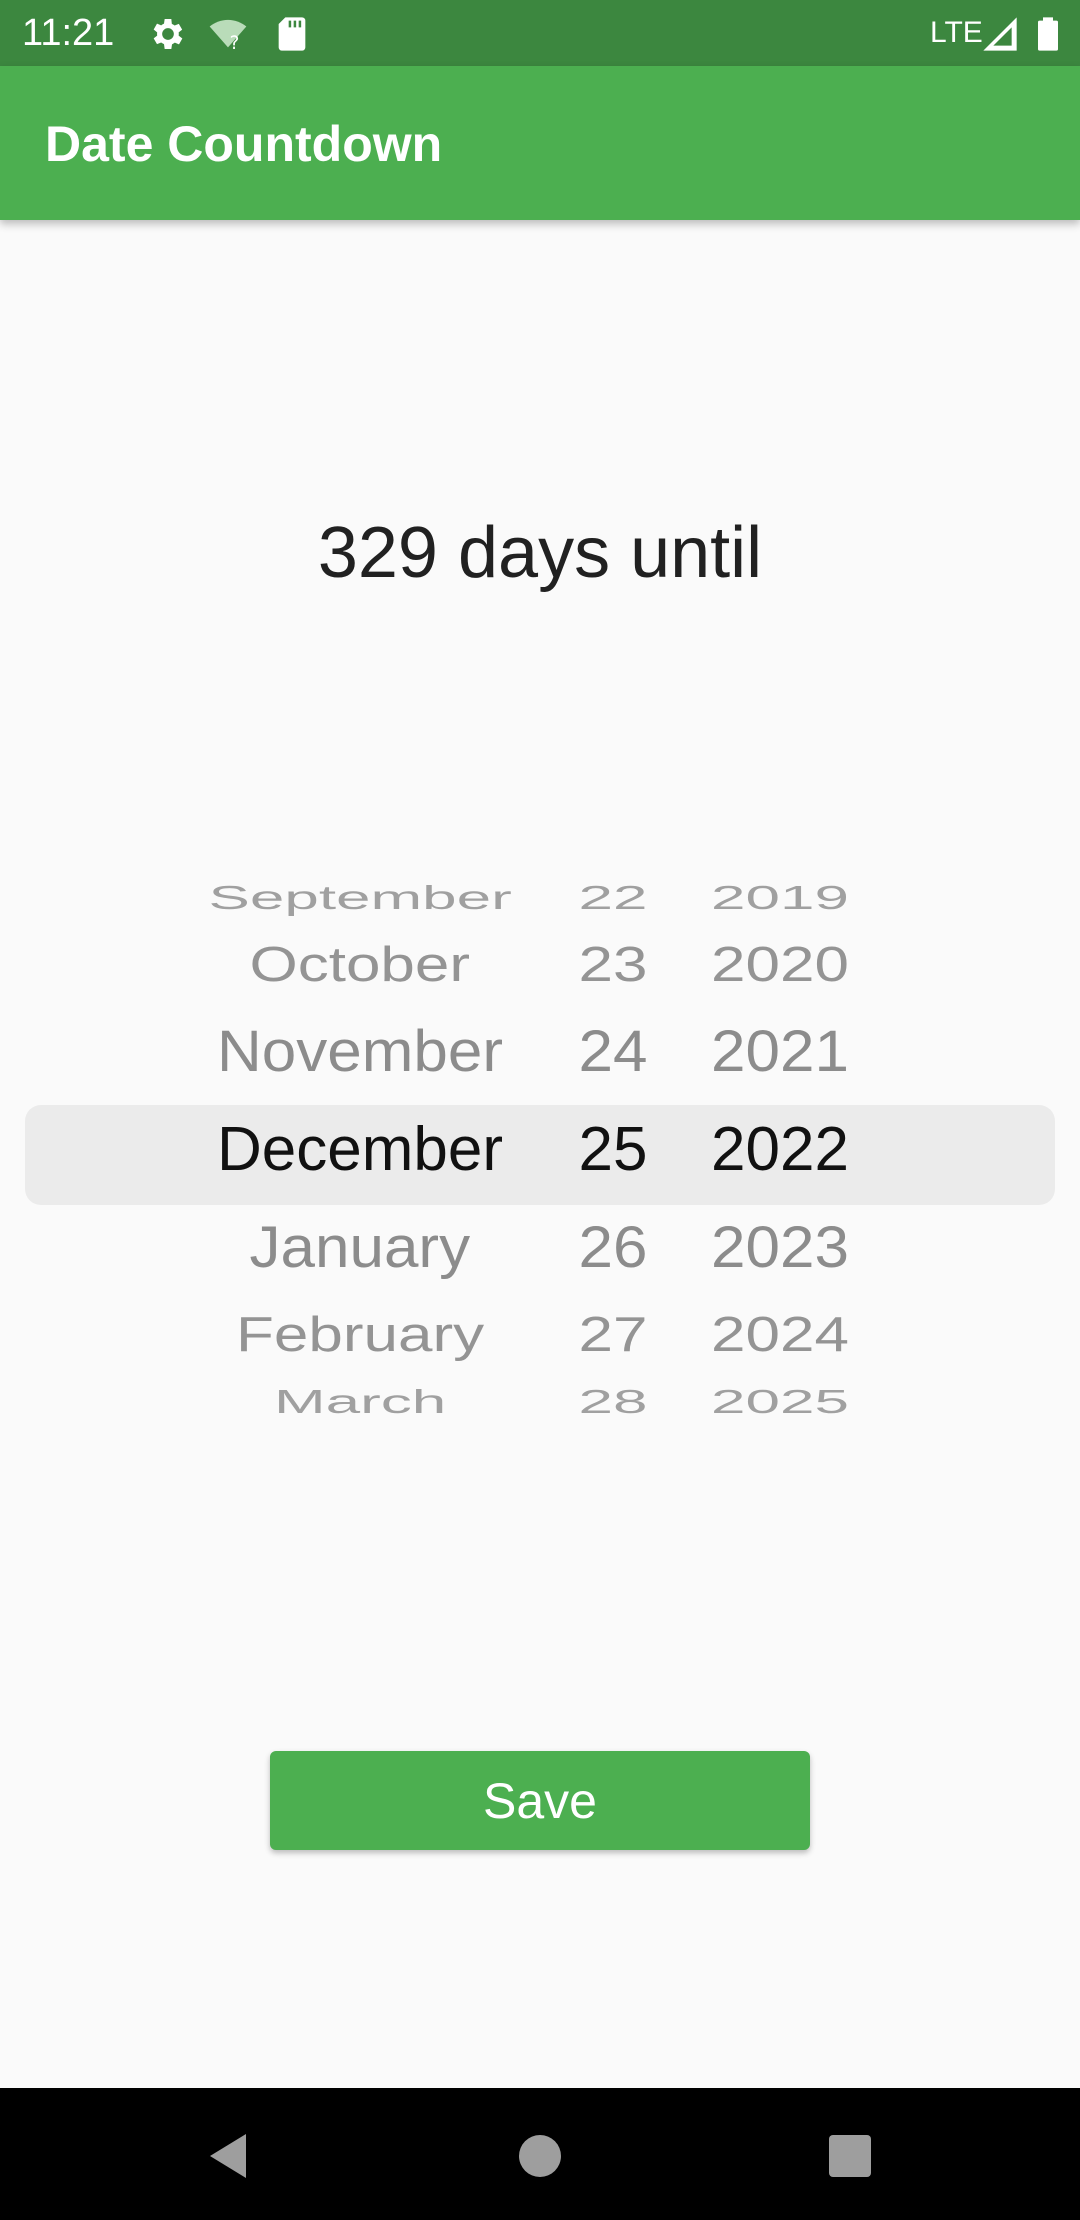  I want to click on year-option: 2020, so click(780, 965).